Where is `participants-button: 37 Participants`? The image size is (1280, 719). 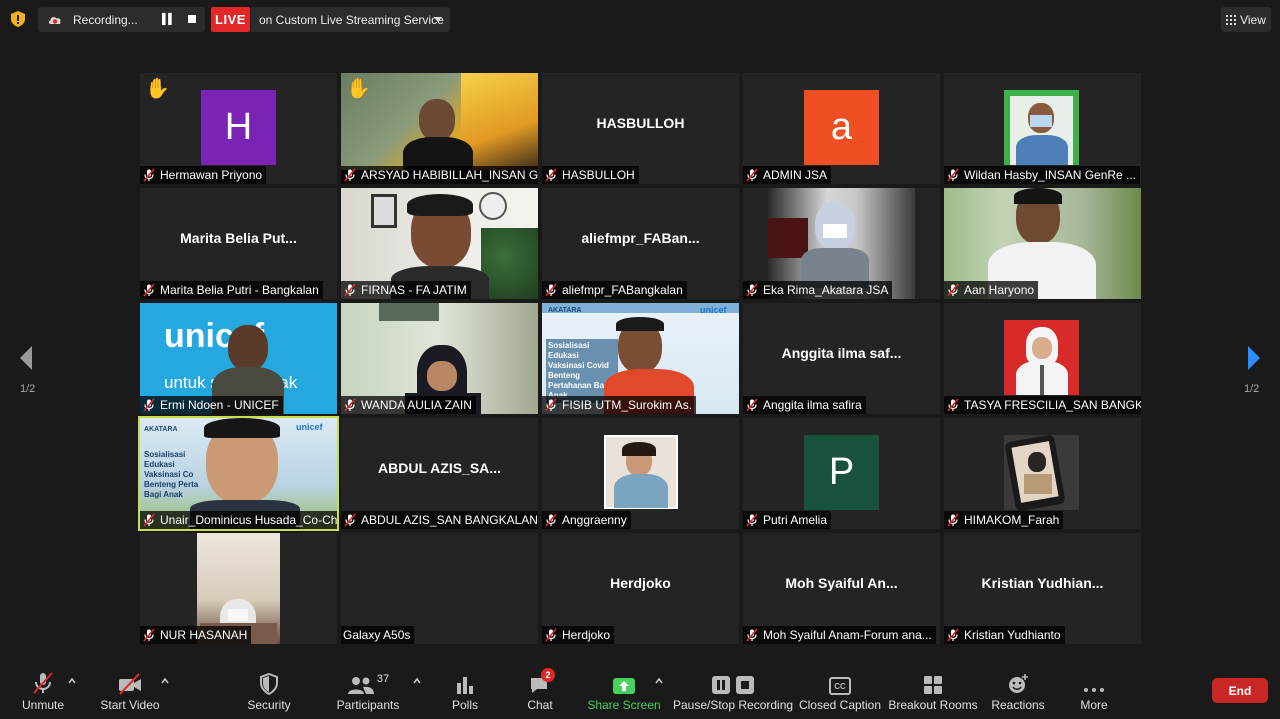 participants-button: 37 Participants is located at coordinates (368, 693).